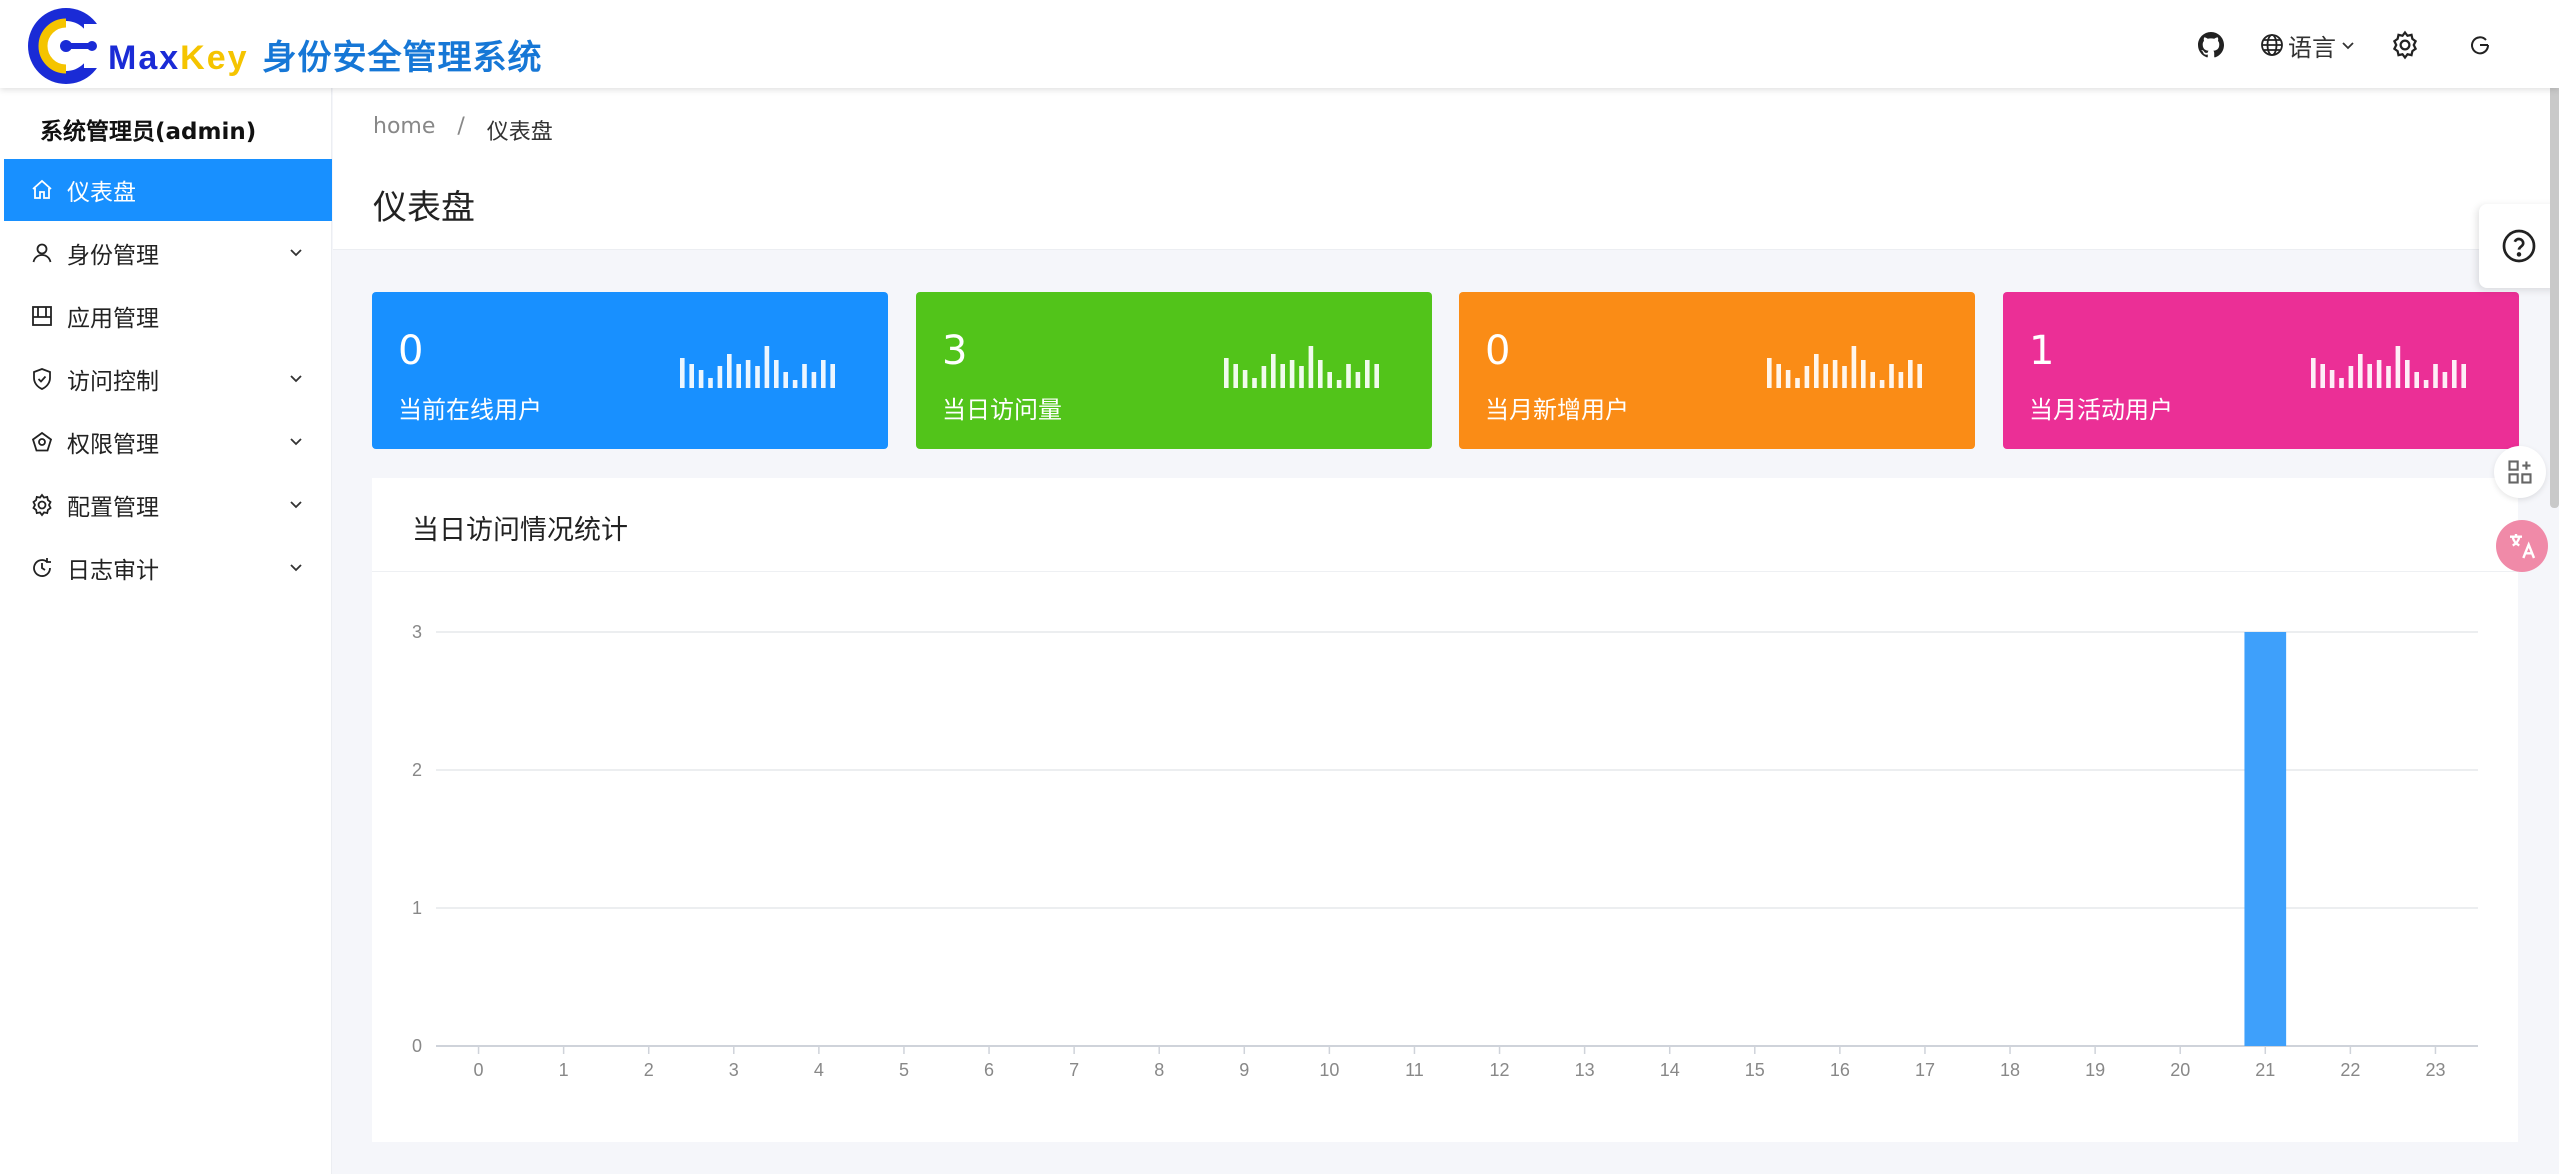 This screenshot has width=2559, height=1174. Describe the element at coordinates (630, 370) in the screenshot. I see `stat-card-online-users: 0 当前在线用户` at that location.